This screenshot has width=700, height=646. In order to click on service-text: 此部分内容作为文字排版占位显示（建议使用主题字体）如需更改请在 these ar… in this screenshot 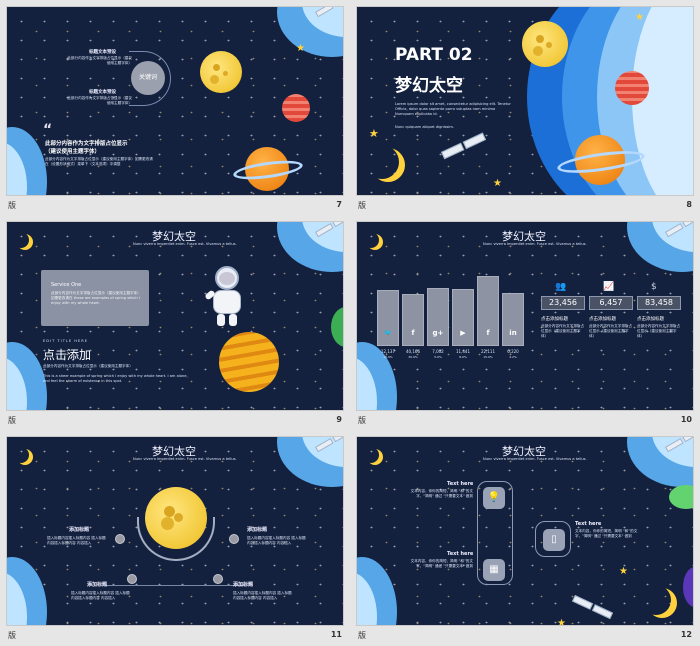, I will do `click(96, 298)`.